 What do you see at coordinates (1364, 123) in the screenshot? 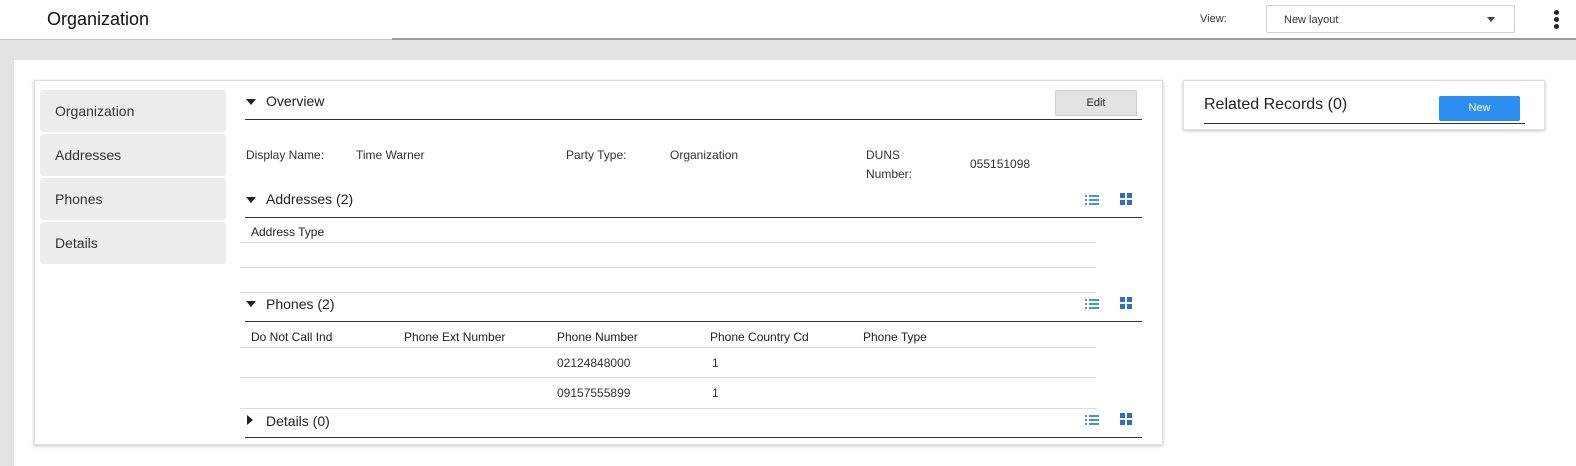
I see `related-records-divider` at bounding box center [1364, 123].